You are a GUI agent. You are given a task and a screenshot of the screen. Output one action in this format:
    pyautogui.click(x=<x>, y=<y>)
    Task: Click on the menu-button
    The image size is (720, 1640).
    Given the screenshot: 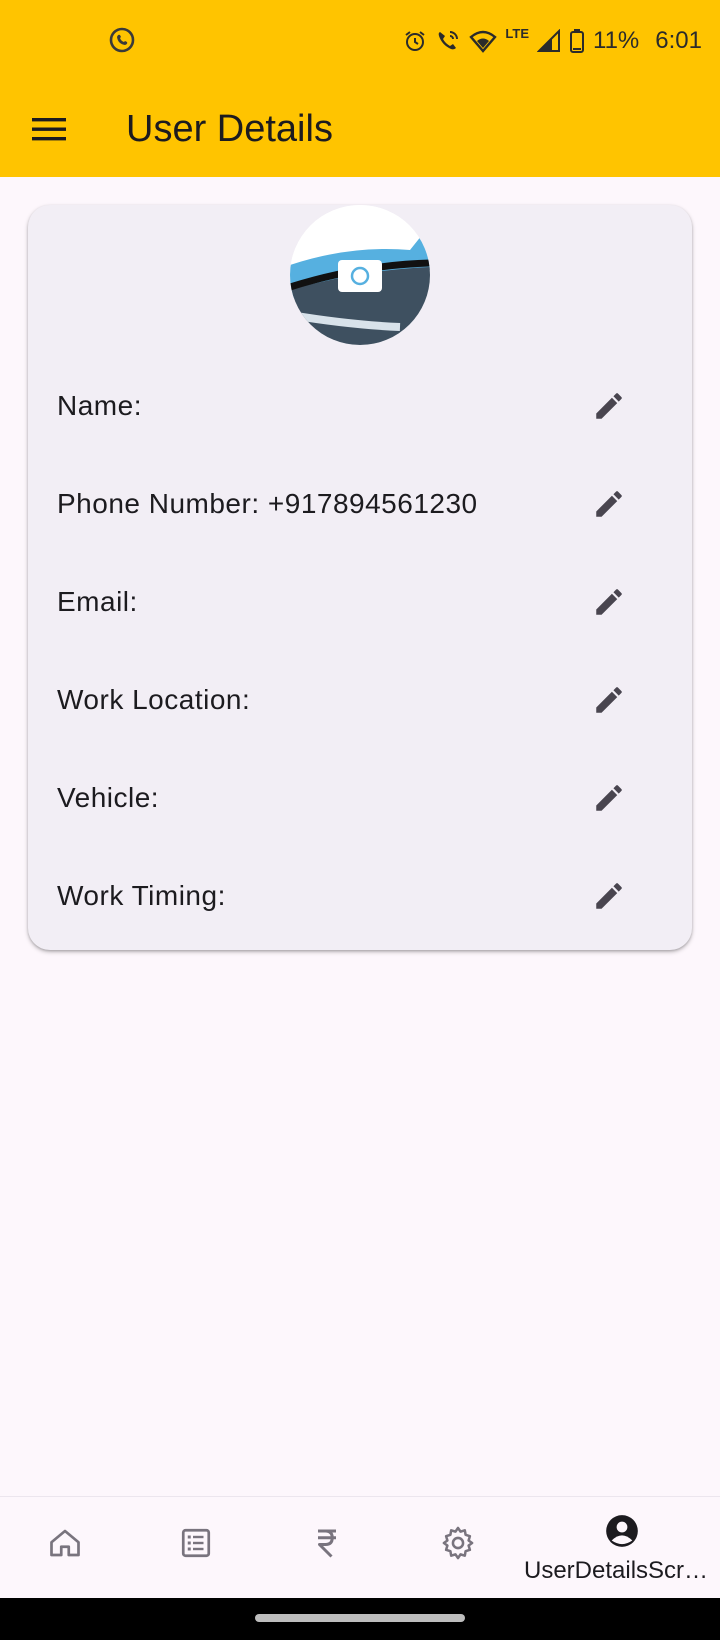 What is the action you would take?
    pyautogui.click(x=49, y=129)
    